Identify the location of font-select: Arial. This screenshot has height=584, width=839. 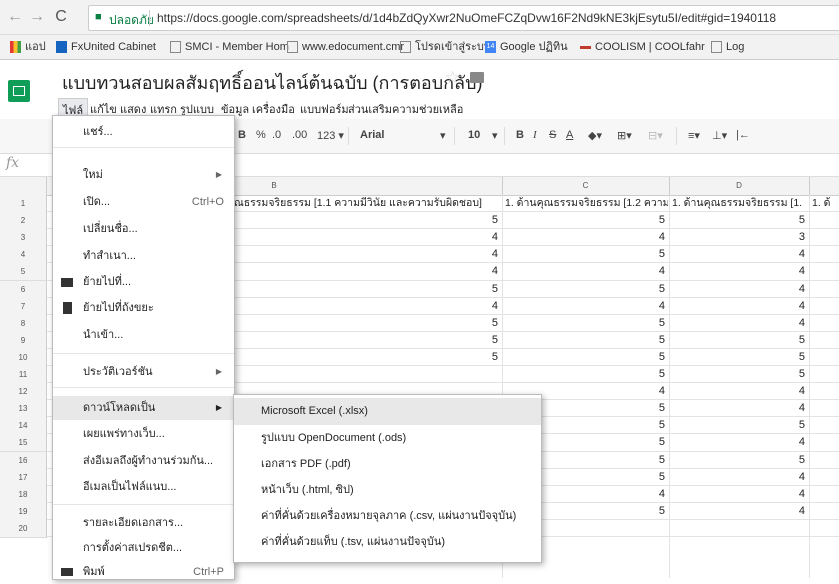
(372, 135).